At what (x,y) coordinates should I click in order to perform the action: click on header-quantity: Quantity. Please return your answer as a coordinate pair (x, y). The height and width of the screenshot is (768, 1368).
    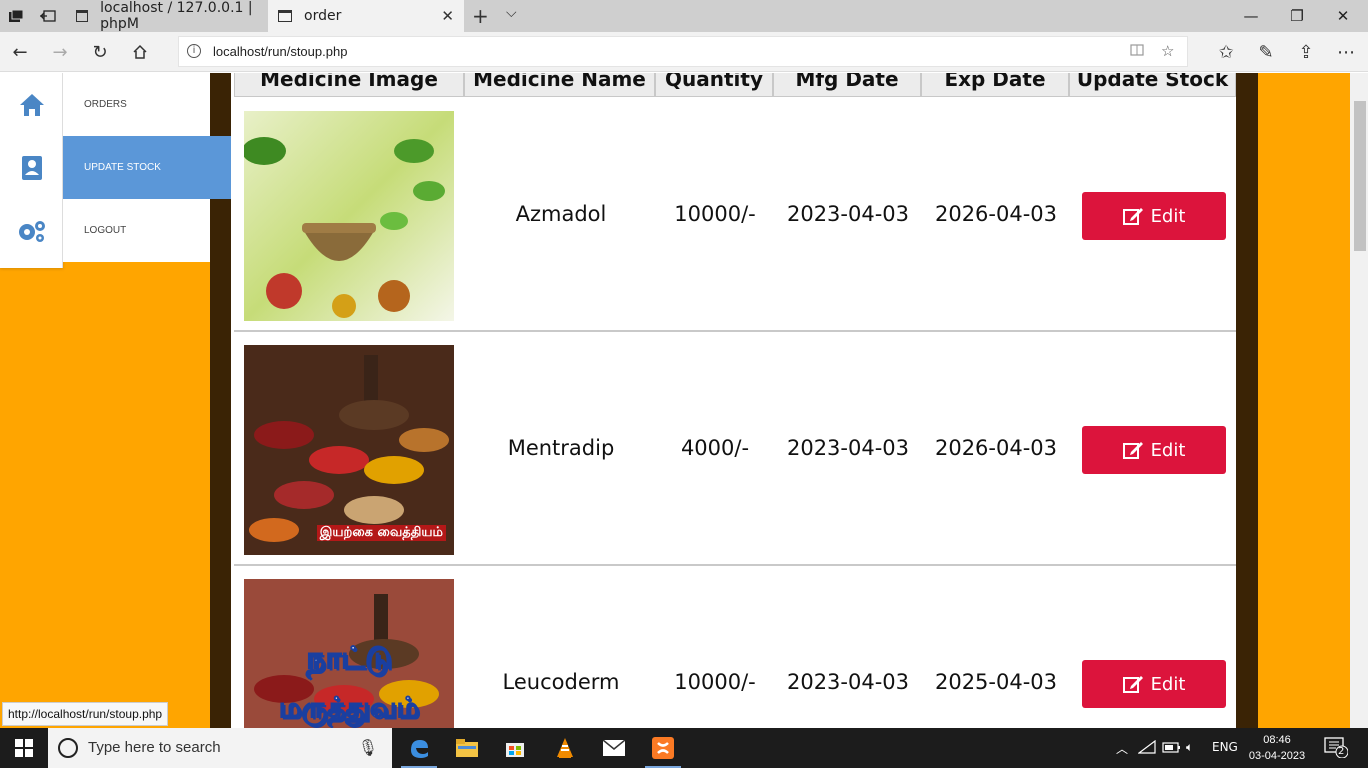
    Looking at the image, I should click on (714, 85).